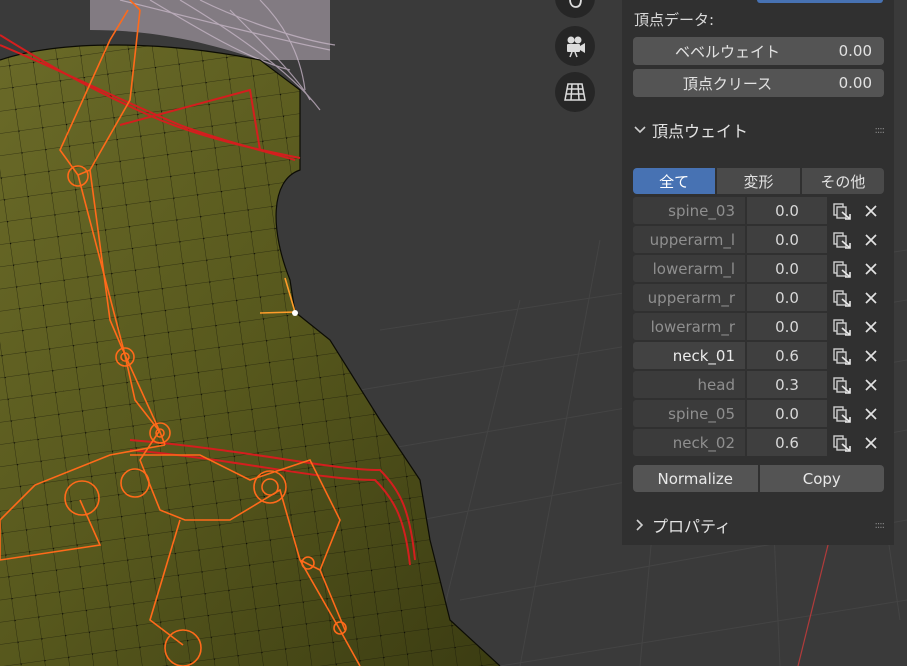 Image resolution: width=907 pixels, height=666 pixels. I want to click on copy-button: Copy, so click(821, 478).